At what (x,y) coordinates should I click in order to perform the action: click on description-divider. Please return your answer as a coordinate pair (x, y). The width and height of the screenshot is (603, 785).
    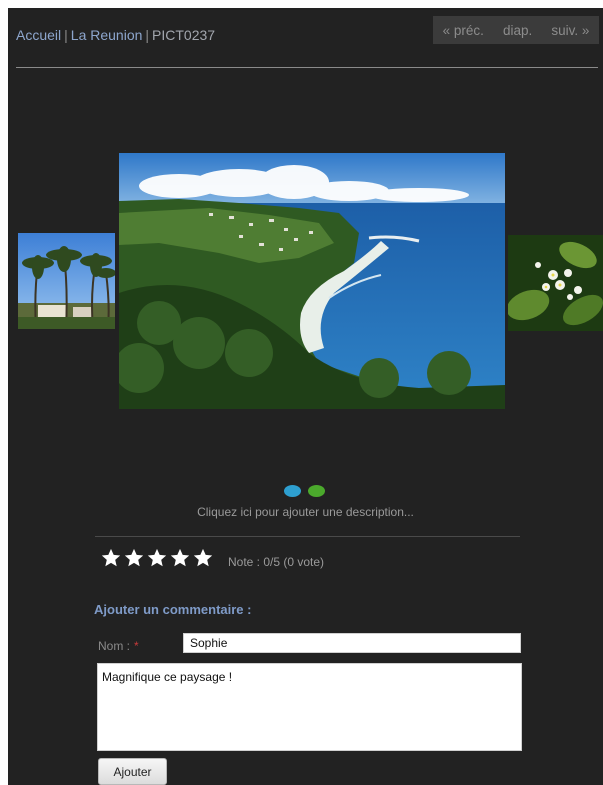
    Looking at the image, I should click on (307, 536).